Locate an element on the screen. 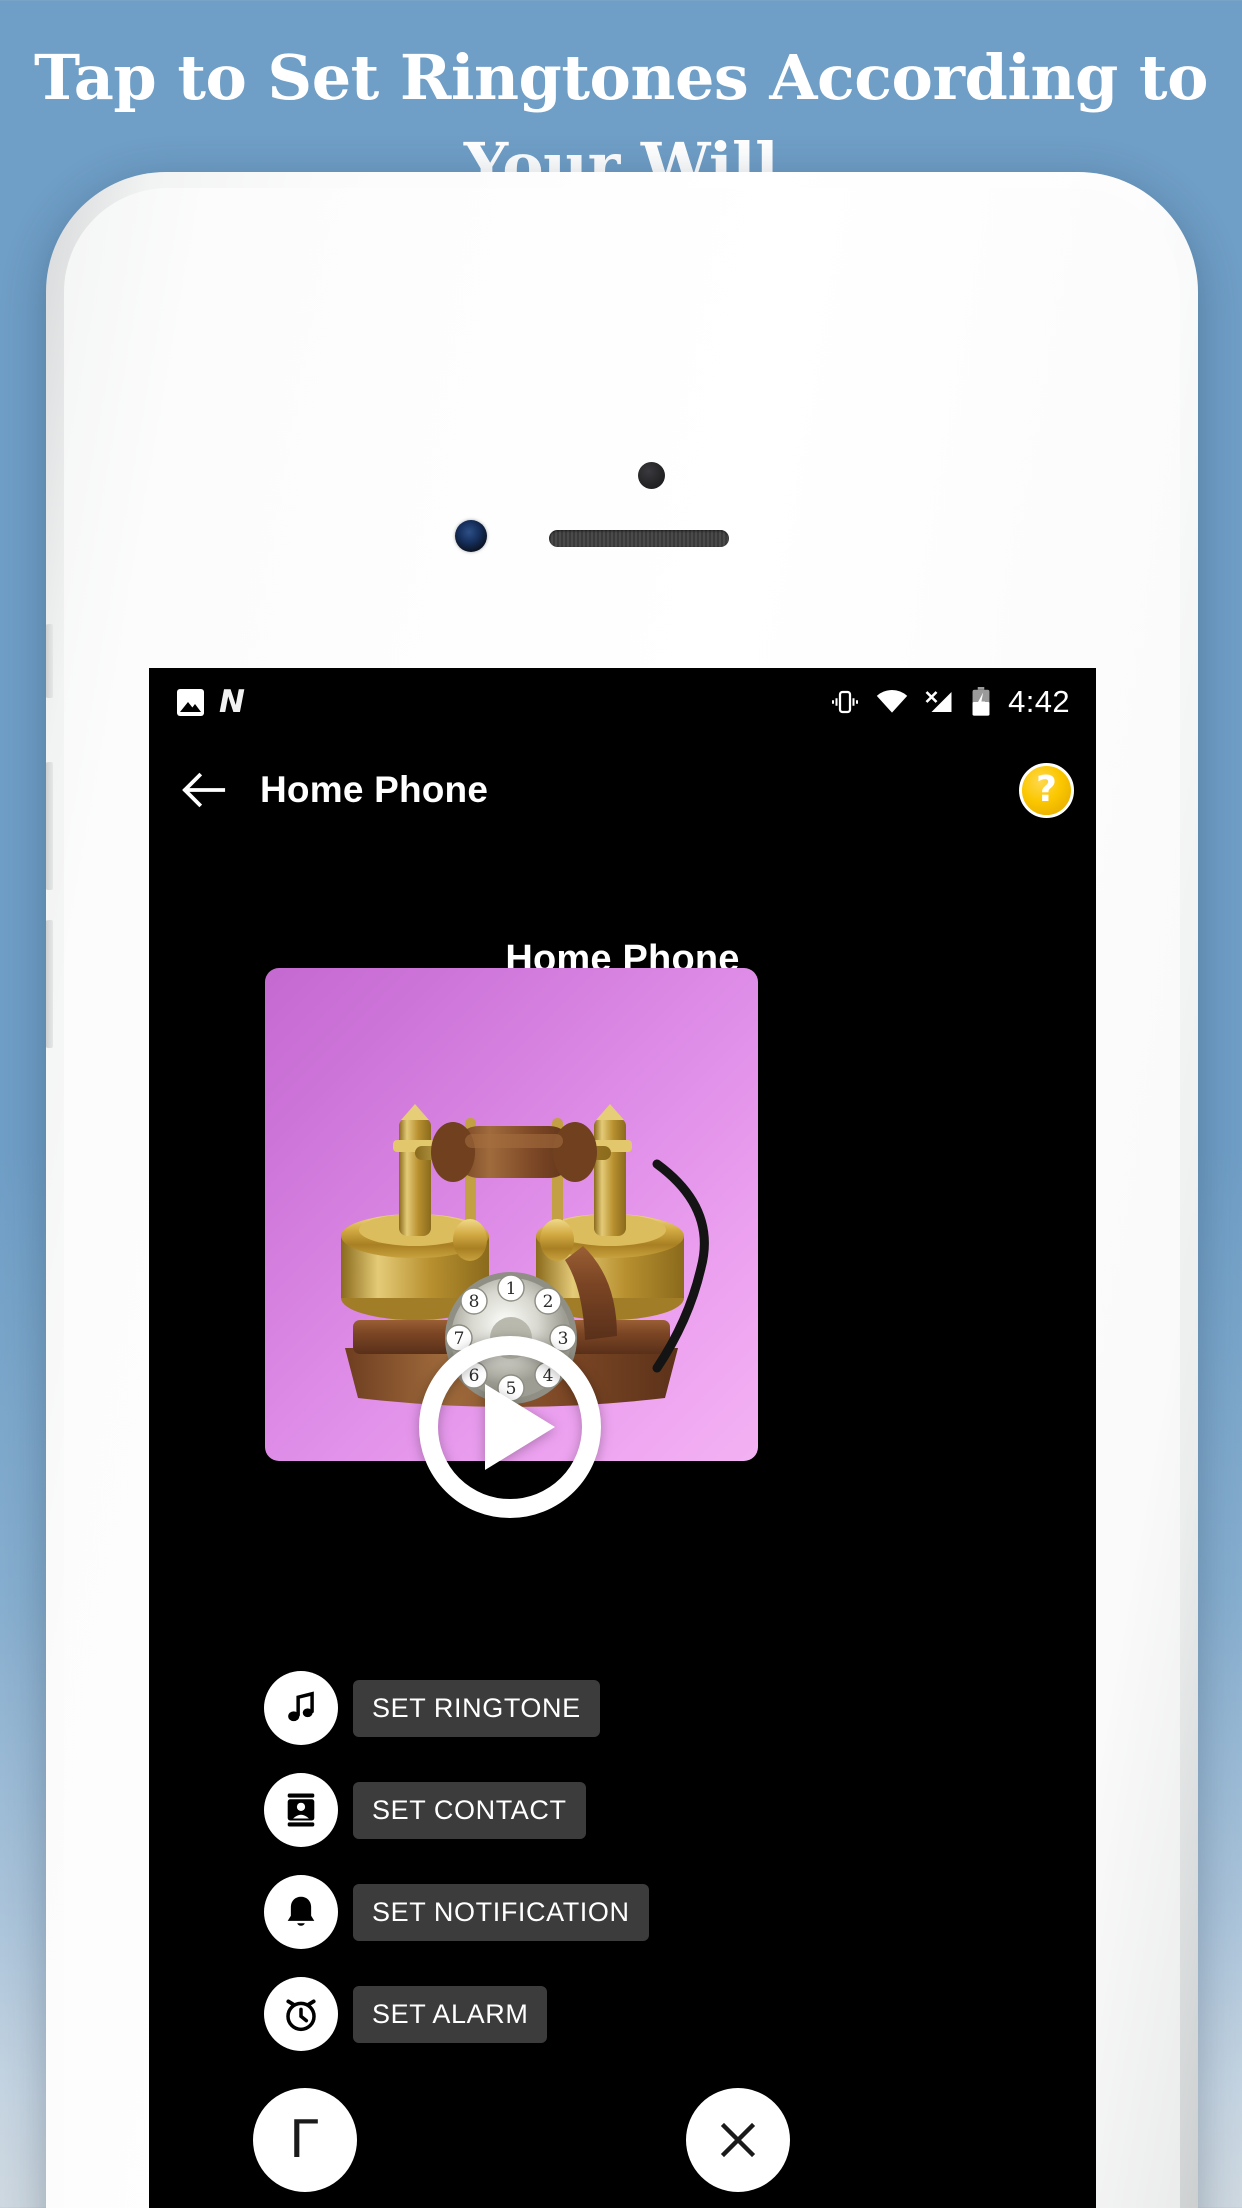  set-contact-label: SET CONTACT is located at coordinates (469, 1810).